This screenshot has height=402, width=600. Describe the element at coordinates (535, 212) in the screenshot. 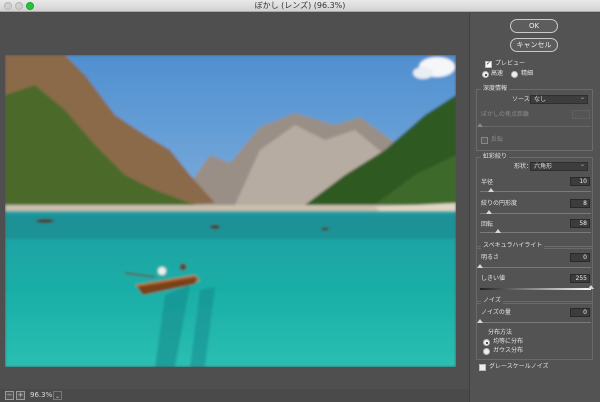

I see `curvature-slider` at that location.